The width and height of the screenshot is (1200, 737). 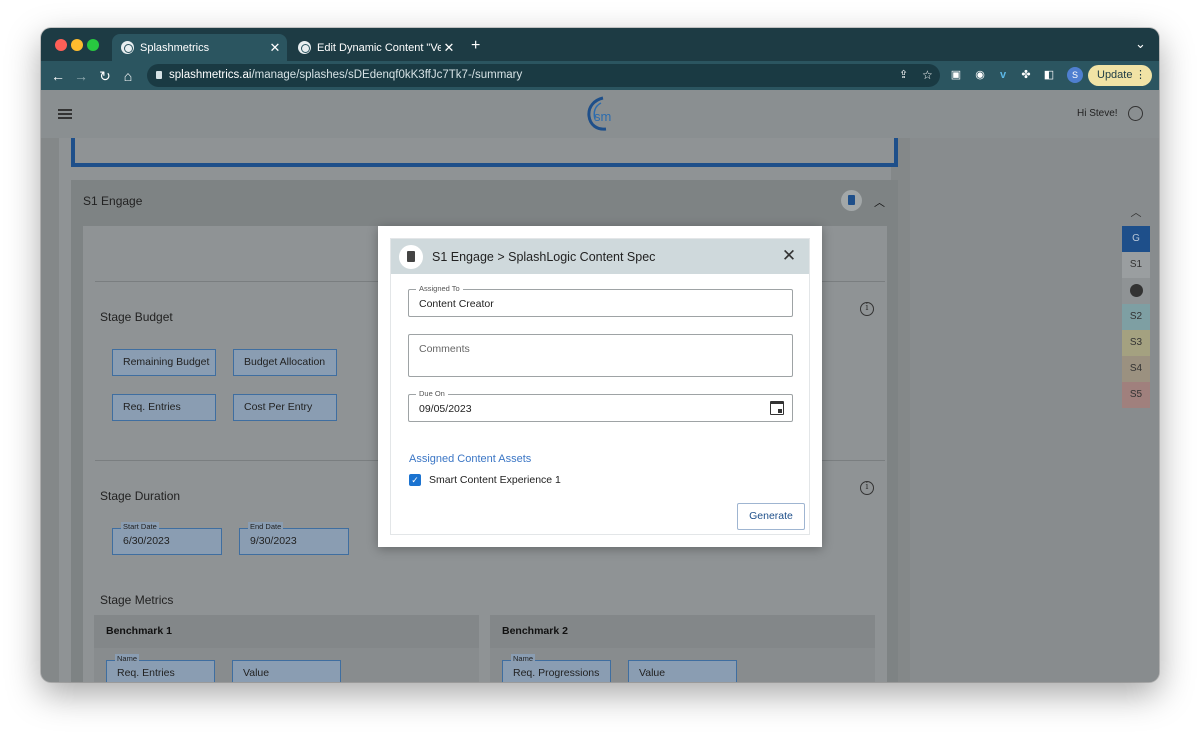 I want to click on logo-text: sm, so click(x=602, y=116).